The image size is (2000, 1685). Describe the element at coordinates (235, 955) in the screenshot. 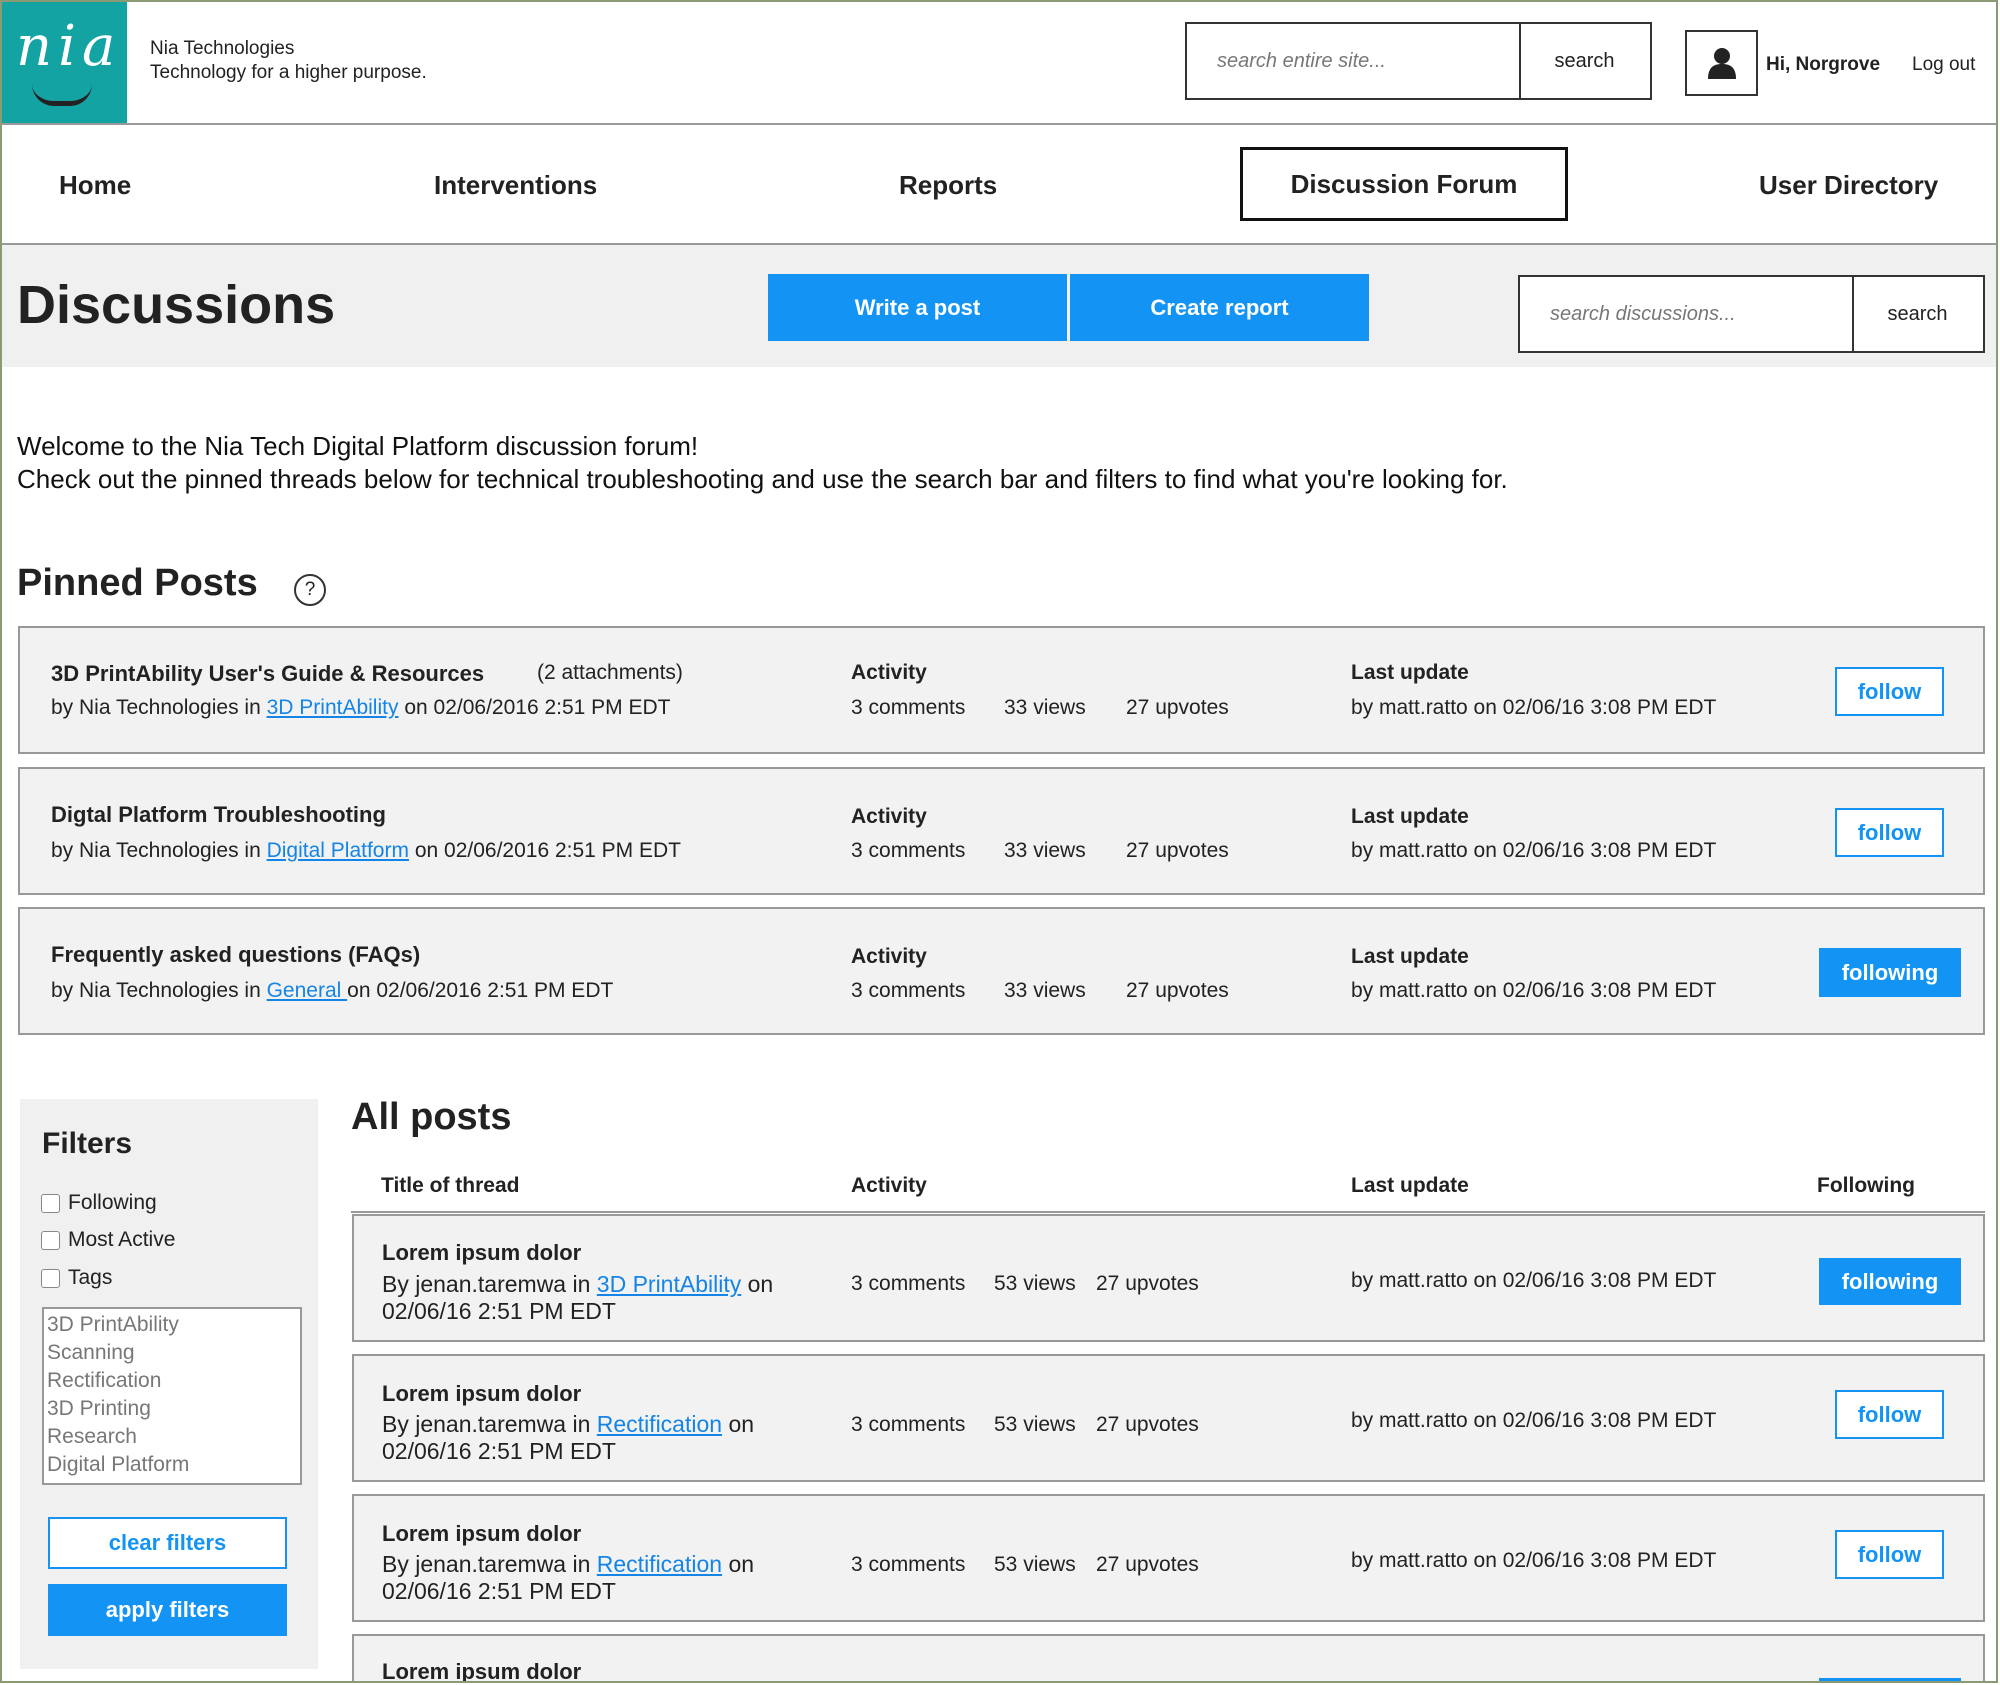

I see `pinned-post-title: Frequently asked questions (FAQs)` at that location.